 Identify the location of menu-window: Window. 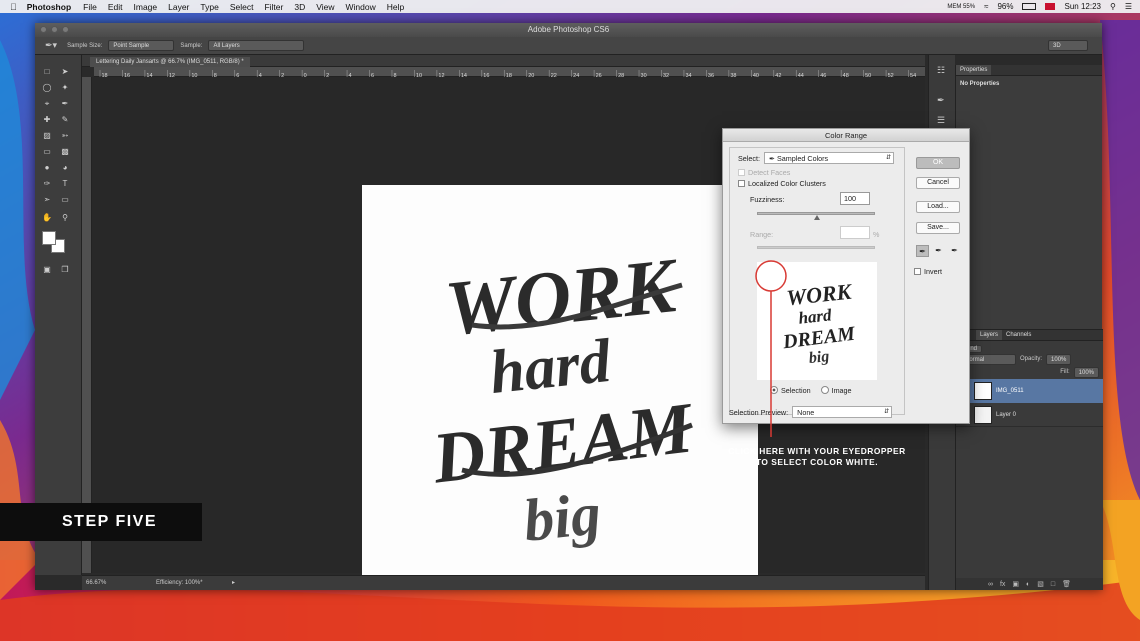
(361, 7).